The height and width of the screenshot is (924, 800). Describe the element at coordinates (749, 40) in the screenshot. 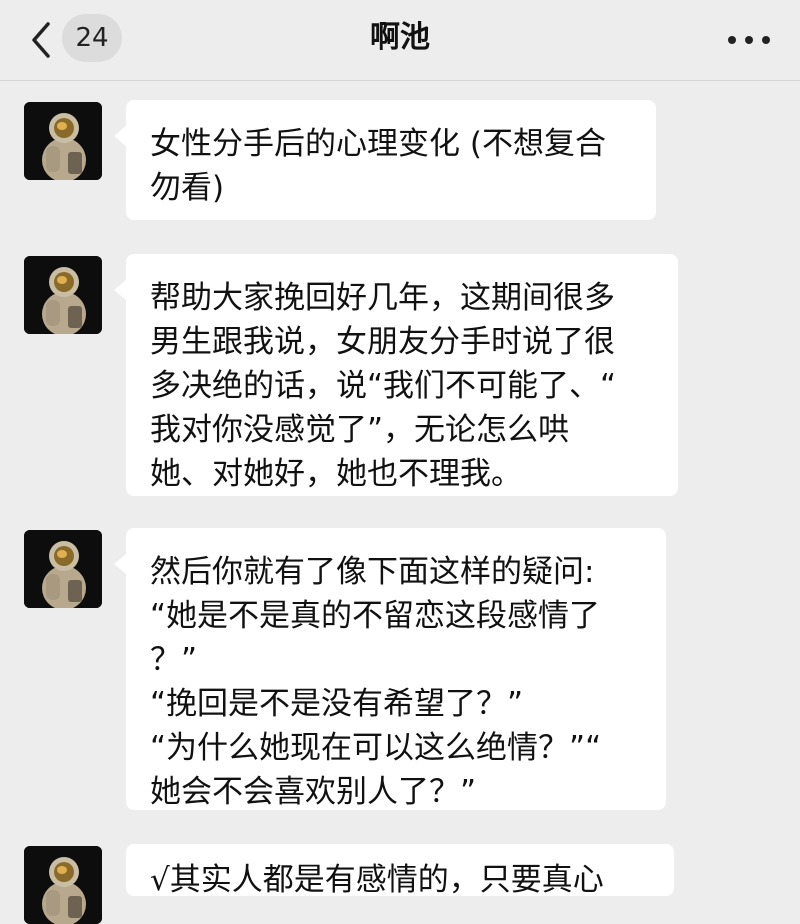

I see `more-dots-icon` at that location.